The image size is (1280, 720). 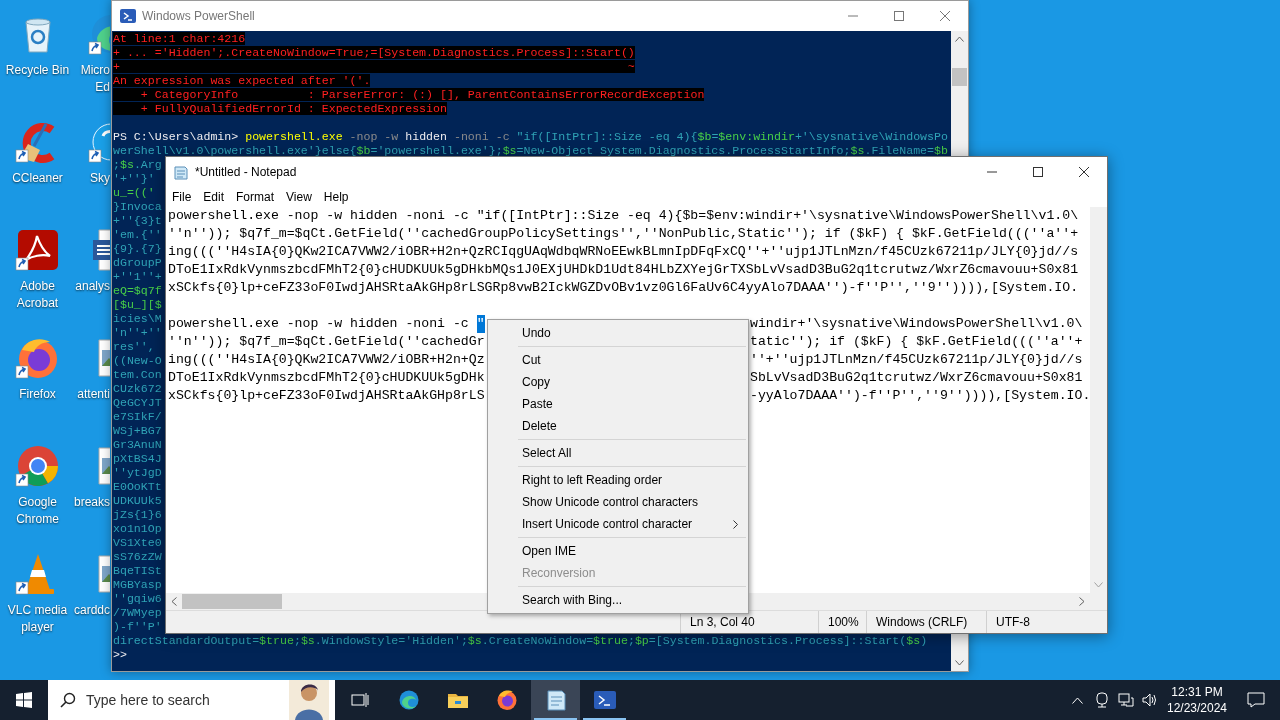 I want to click on task-view-icon, so click(x=359, y=700).